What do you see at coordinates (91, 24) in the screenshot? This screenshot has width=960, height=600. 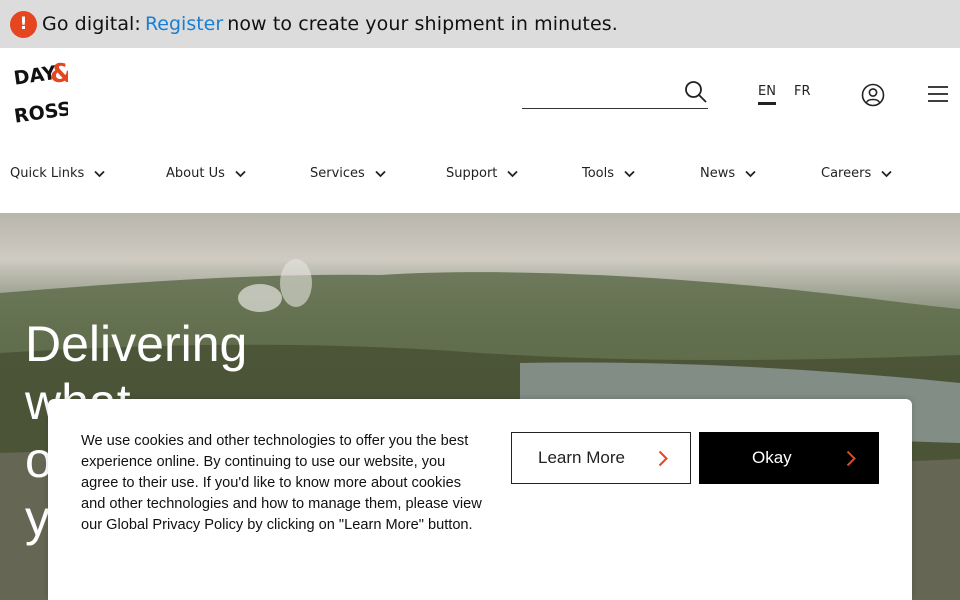 I see `announcement-prefix: Go digital:` at bounding box center [91, 24].